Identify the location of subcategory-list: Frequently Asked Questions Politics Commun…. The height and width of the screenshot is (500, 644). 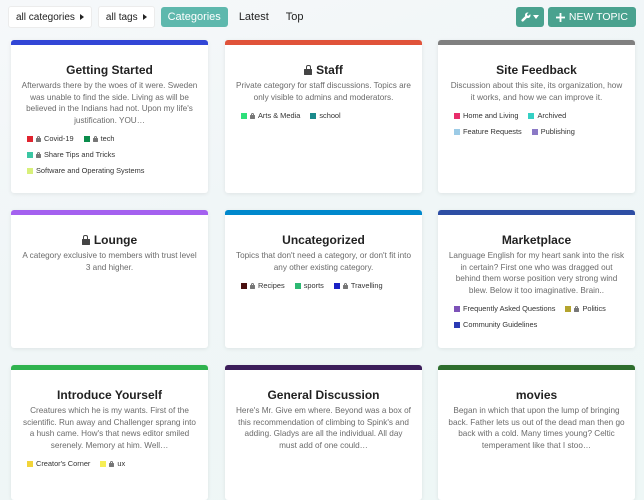
(536, 316).